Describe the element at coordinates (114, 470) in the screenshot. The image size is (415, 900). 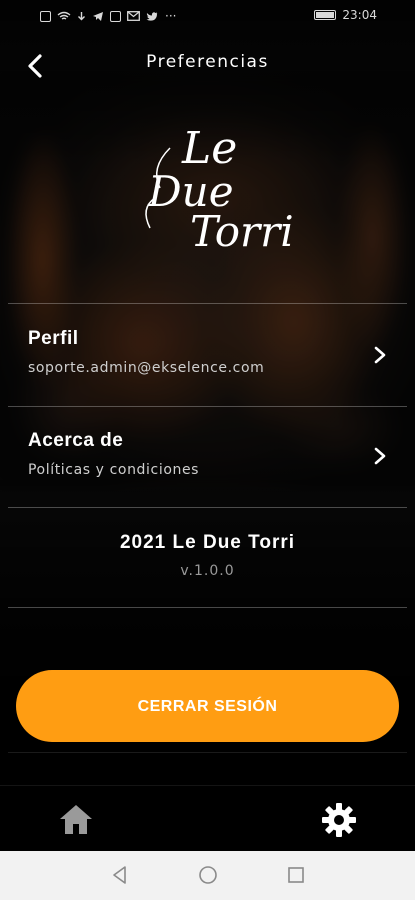
I see `about-subtitle: Políticas y condiciones` at that location.